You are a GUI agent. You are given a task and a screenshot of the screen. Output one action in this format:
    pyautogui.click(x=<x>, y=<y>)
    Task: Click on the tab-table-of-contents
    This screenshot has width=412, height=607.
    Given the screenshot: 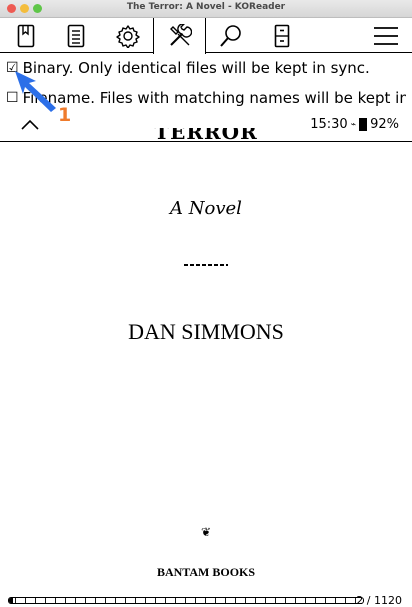 What is the action you would take?
    pyautogui.click(x=76, y=35)
    